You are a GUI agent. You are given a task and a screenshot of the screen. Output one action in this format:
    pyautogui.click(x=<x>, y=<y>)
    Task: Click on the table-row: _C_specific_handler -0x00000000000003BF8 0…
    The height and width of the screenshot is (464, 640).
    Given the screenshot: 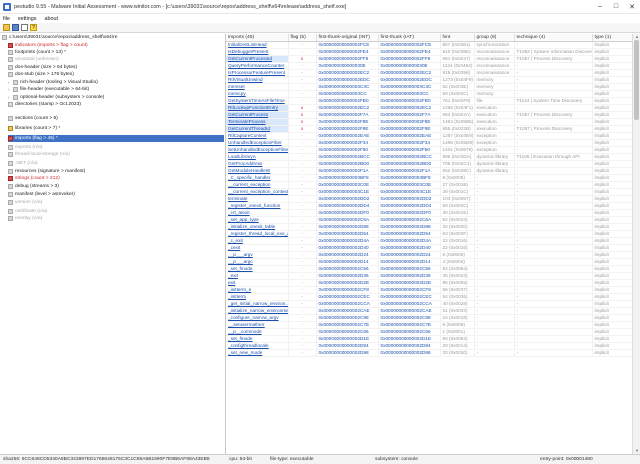 What is the action you would take?
    pyautogui.click(x=429, y=178)
    